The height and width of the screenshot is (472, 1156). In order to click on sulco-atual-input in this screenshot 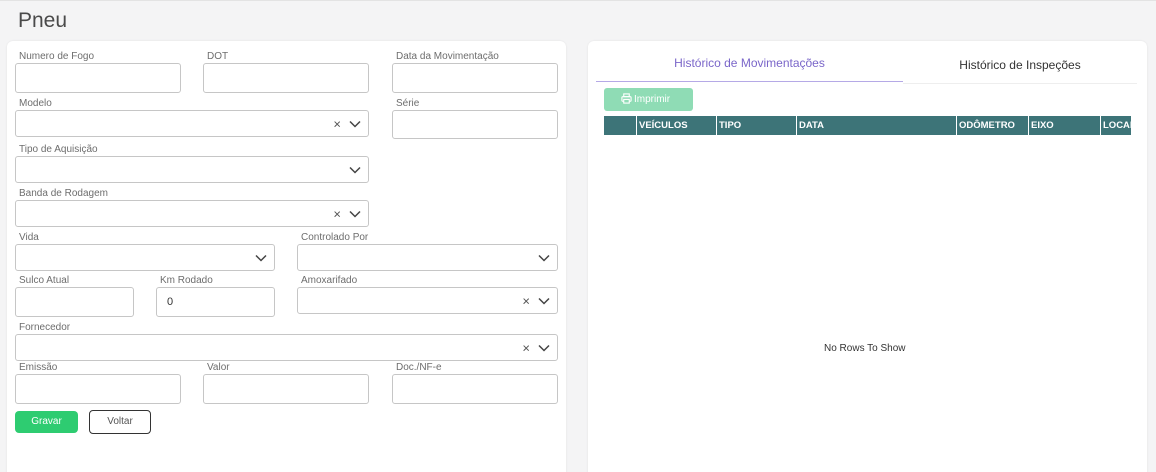, I will do `click(74, 302)`.